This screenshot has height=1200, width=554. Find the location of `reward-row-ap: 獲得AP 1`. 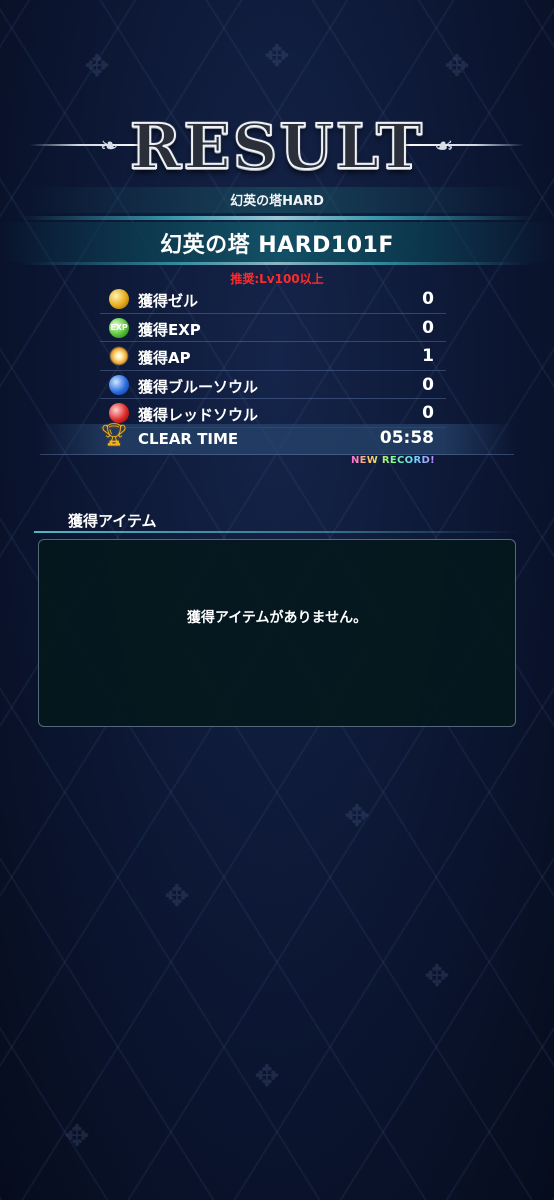

reward-row-ap: 獲得AP 1 is located at coordinates (273, 356).